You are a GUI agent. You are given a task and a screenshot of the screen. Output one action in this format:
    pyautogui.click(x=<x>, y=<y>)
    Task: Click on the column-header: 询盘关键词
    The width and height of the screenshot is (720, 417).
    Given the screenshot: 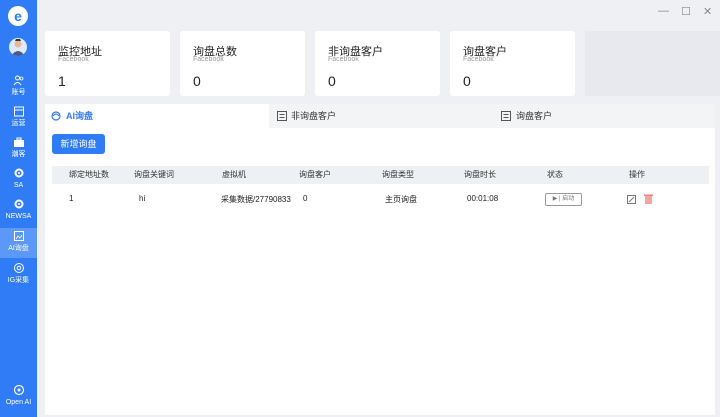 What is the action you would take?
    pyautogui.click(x=154, y=174)
    